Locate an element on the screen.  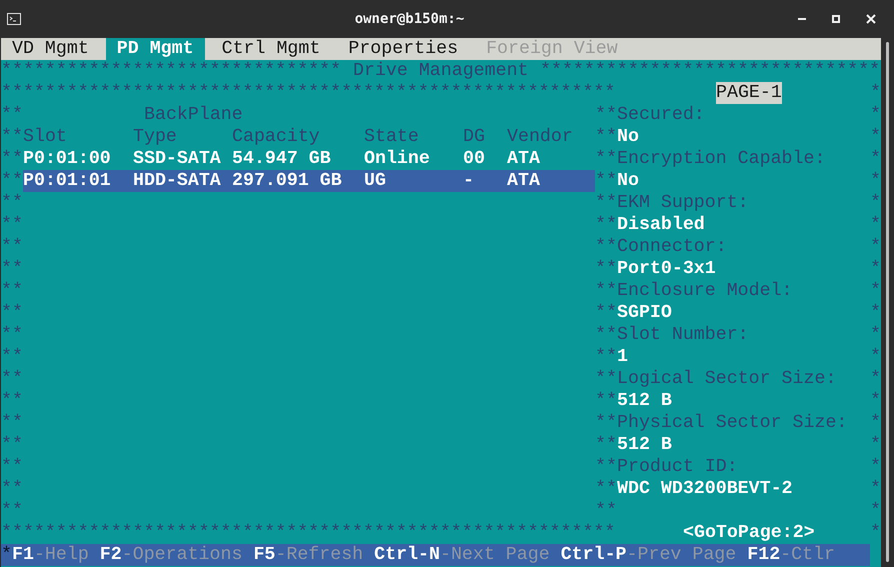
table-cell-text: 297.091 GB is located at coordinates (287, 181).